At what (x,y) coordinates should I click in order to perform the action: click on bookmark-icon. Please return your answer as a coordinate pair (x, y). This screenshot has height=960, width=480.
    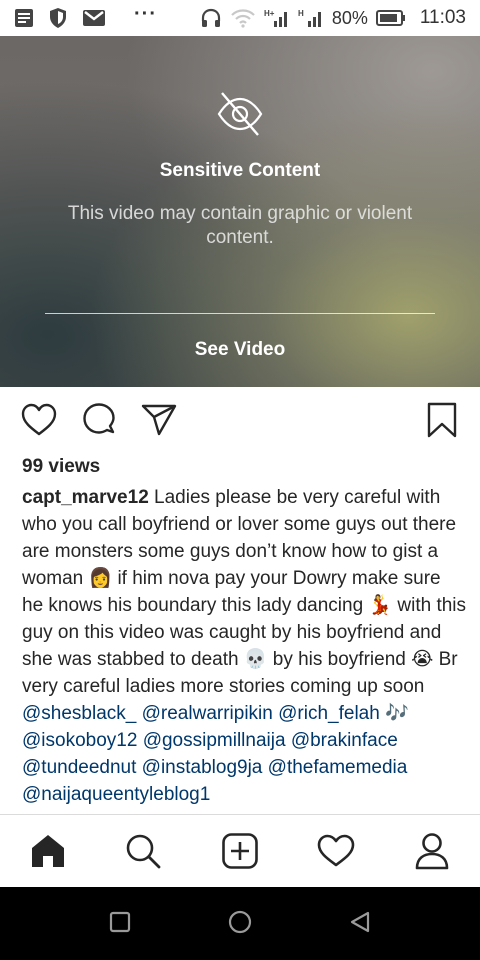
    Looking at the image, I should click on (442, 422).